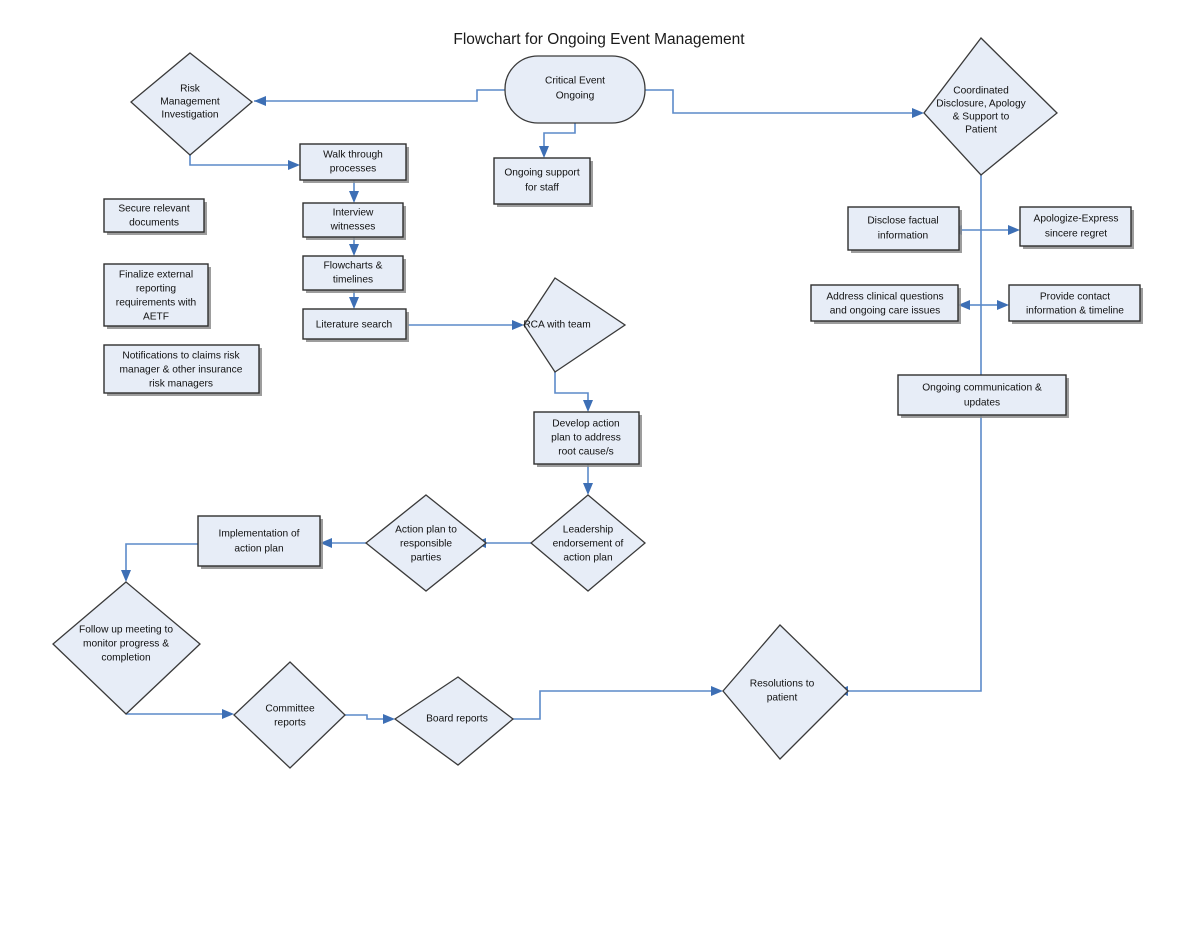  I want to click on disclose-factual-shape, so click(903, 228).